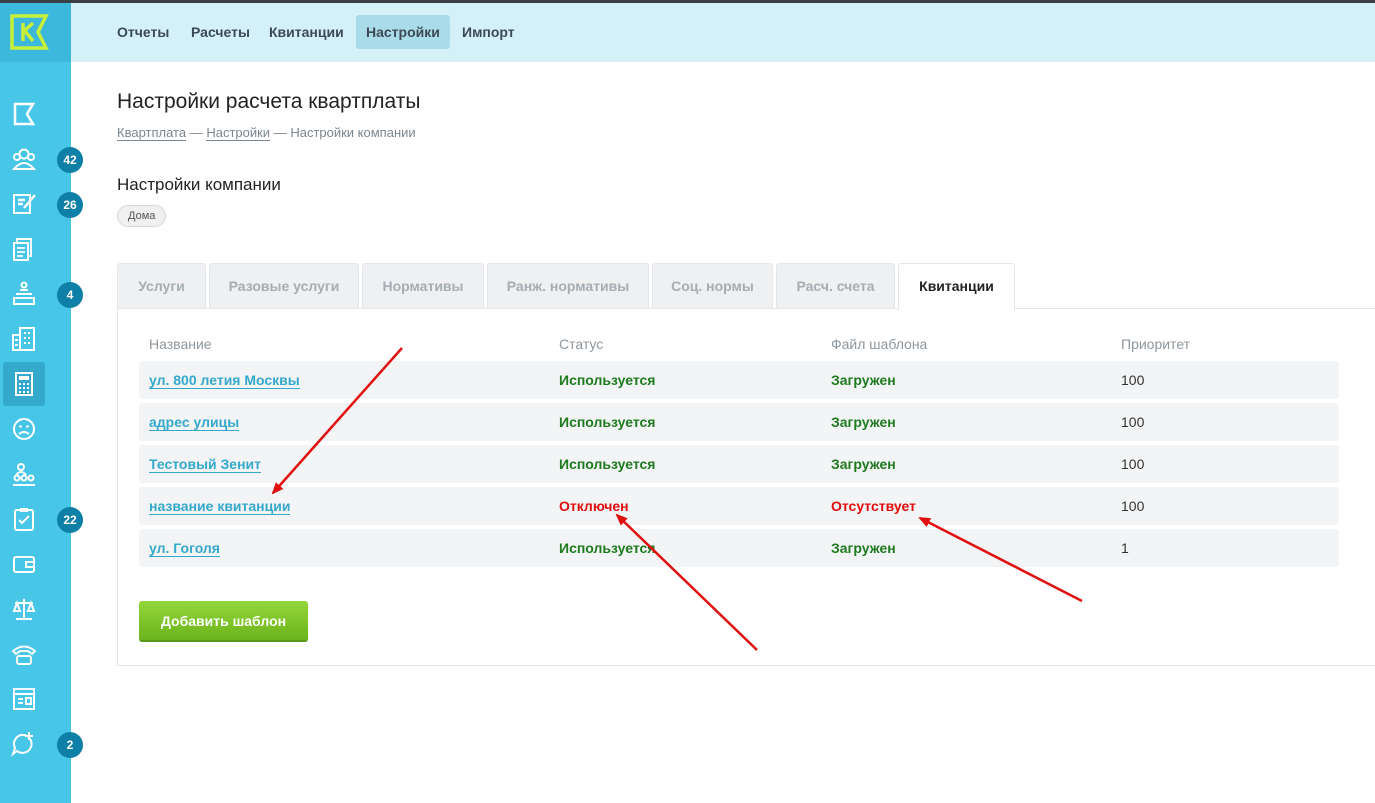 The image size is (1375, 803). Describe the element at coordinates (70, 295) in the screenshot. I see `sidebar-badge: 4` at that location.